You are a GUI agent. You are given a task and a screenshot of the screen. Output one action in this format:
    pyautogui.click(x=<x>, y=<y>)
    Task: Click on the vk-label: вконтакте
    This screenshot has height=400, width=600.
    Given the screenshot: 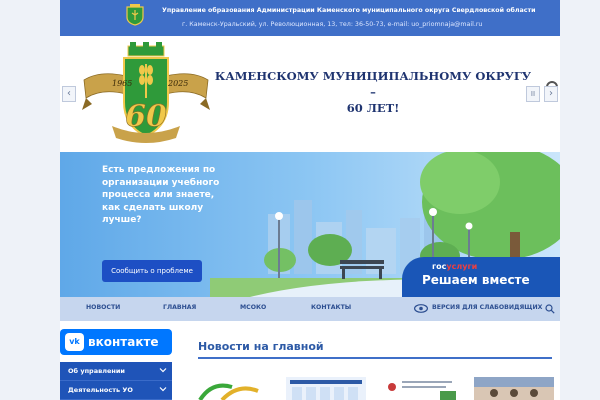 What is the action you would take?
    pyautogui.click(x=123, y=342)
    